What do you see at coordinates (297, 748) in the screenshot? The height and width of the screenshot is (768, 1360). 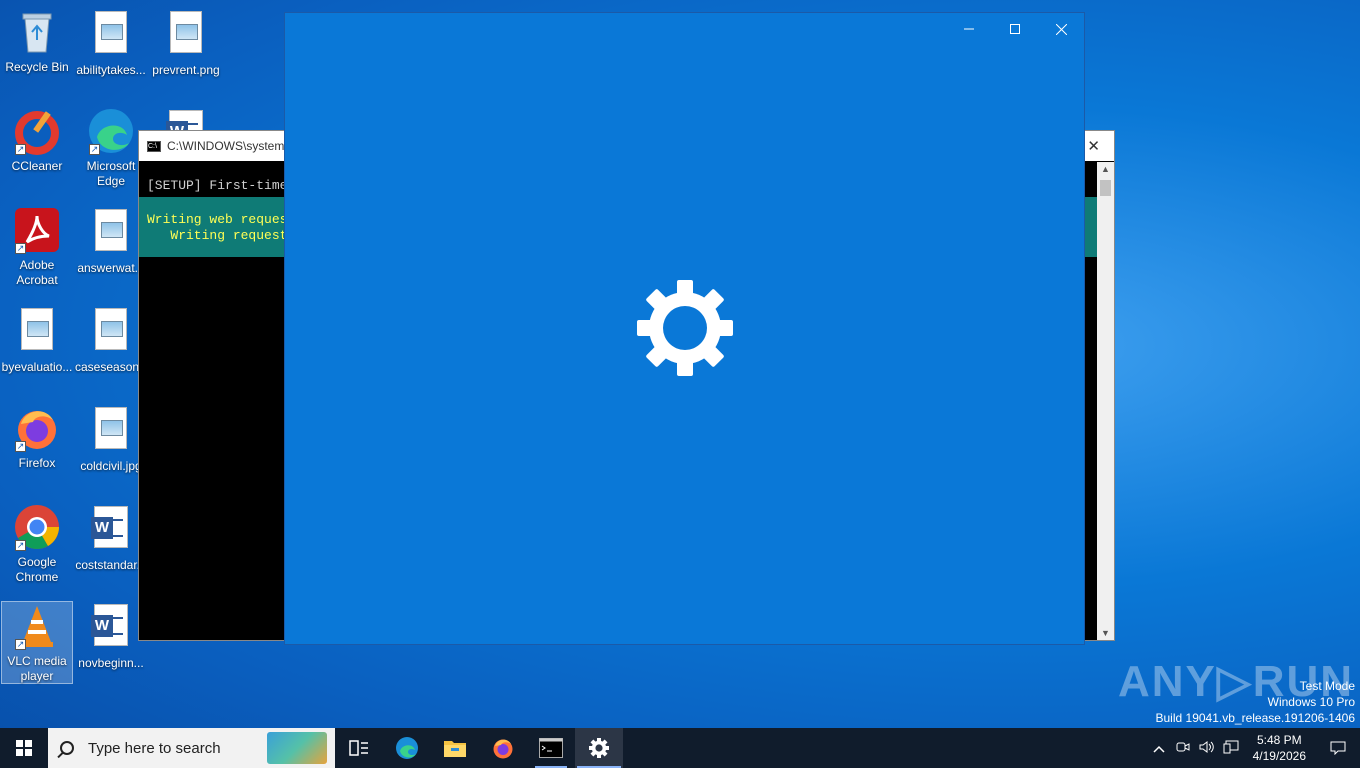 I see `search-highlight-image` at bounding box center [297, 748].